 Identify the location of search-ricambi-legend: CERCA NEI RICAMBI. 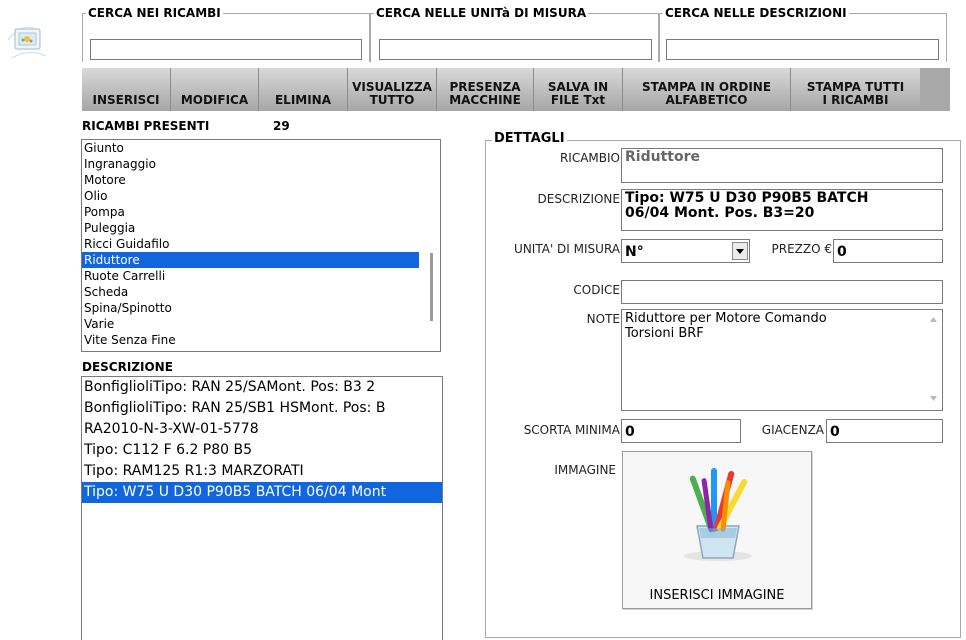
(154, 13).